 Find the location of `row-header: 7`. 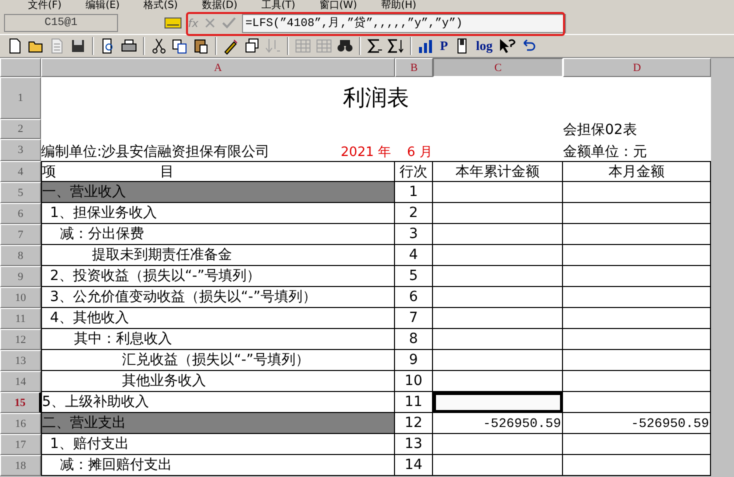

row-header: 7 is located at coordinates (20, 234).